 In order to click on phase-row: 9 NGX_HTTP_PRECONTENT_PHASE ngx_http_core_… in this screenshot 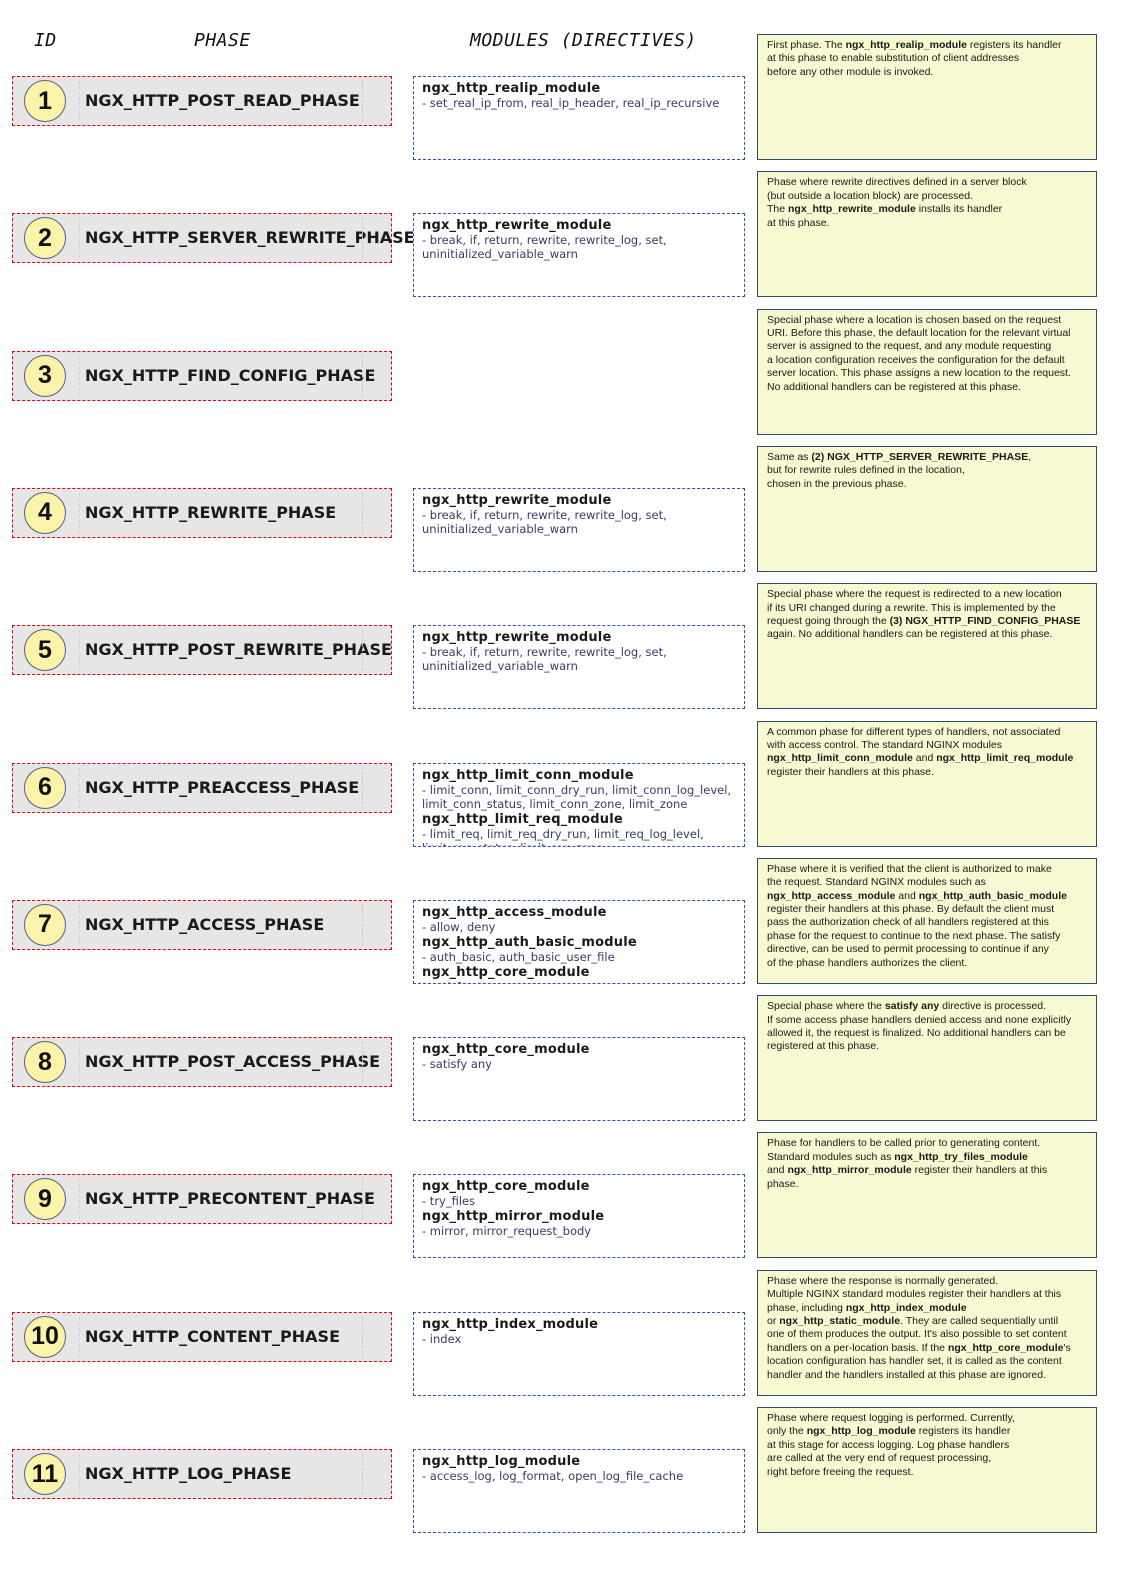, I will do `click(561, 1196)`.